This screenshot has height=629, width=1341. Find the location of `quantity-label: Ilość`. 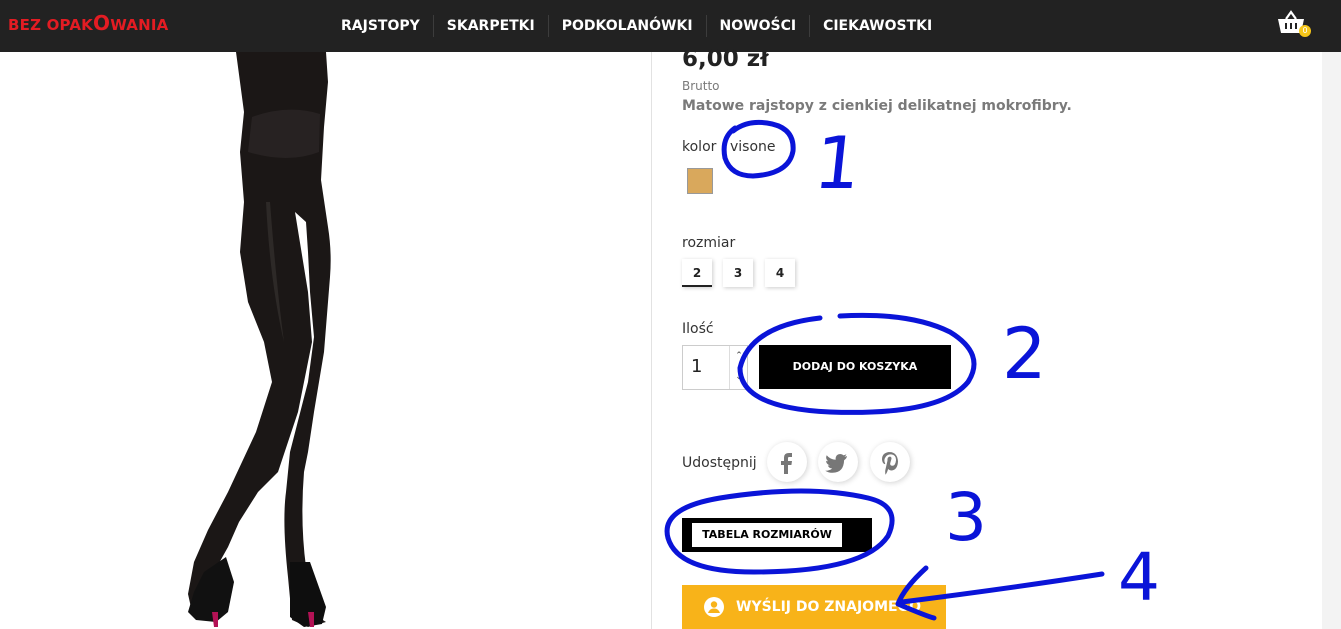

quantity-label: Ilość is located at coordinates (698, 329).